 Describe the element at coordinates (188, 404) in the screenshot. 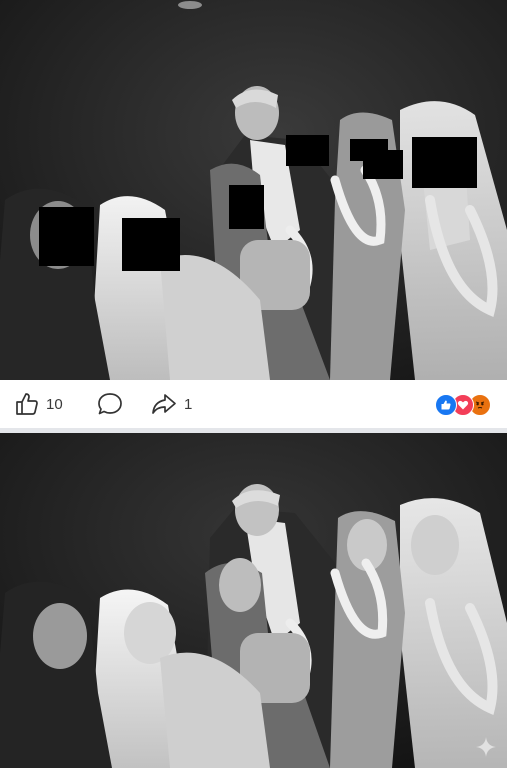

I see `share-count: 1` at that location.